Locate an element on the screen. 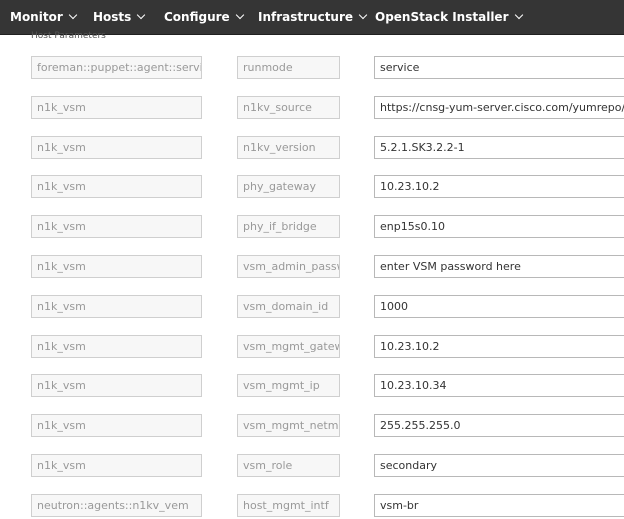 The height and width of the screenshot is (519, 624). param-name-field: vsm_role is located at coordinates (288, 465).